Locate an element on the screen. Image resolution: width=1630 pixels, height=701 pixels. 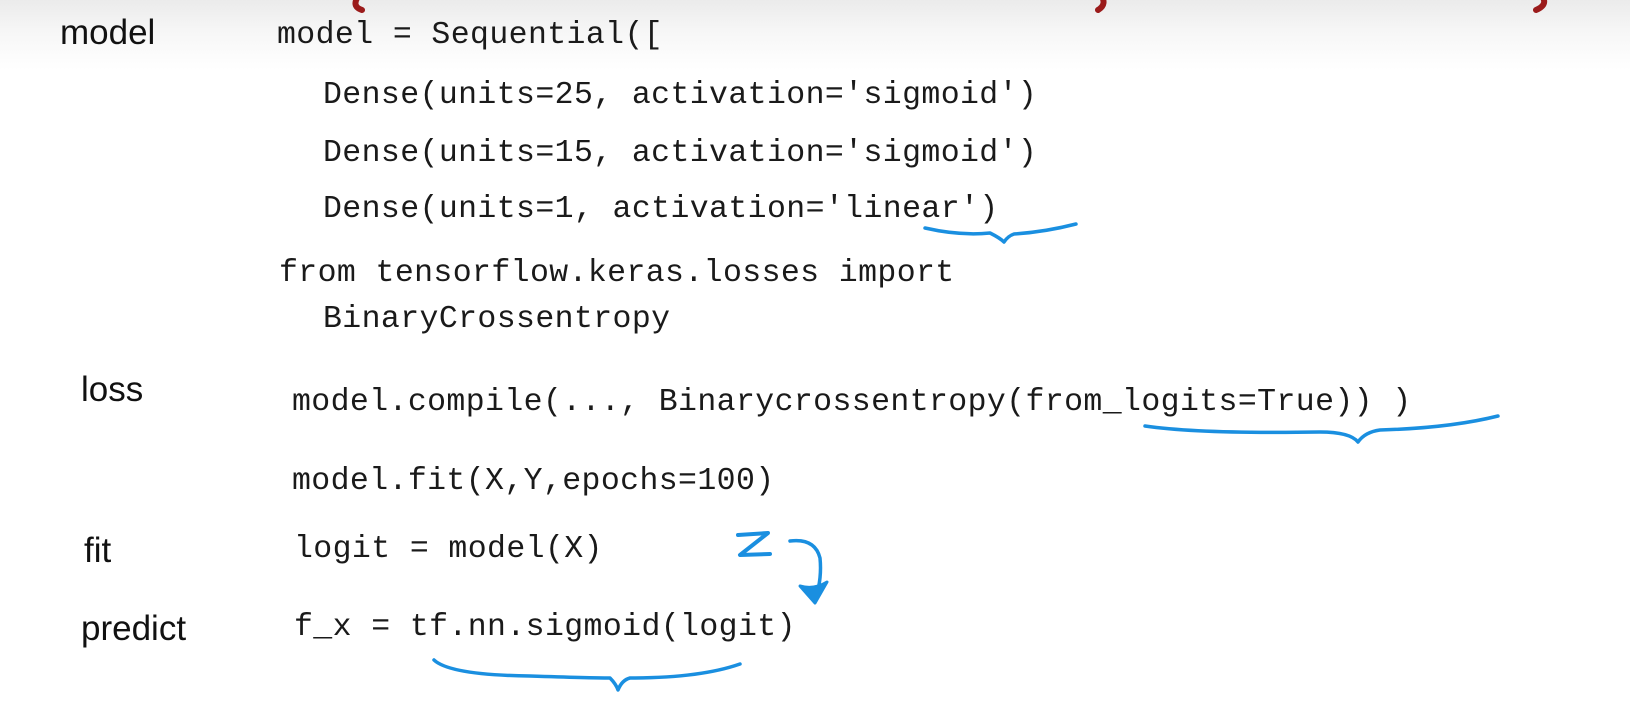
label-predict: predict is located at coordinates (134, 628).